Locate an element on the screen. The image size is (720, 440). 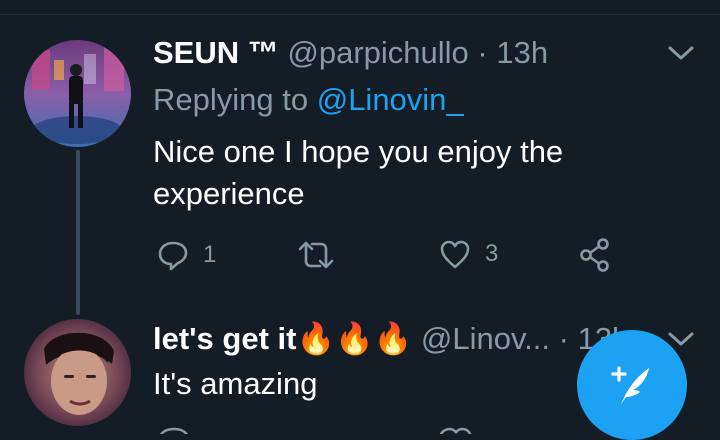
tweet1-retweet-button is located at coordinates (316, 255).